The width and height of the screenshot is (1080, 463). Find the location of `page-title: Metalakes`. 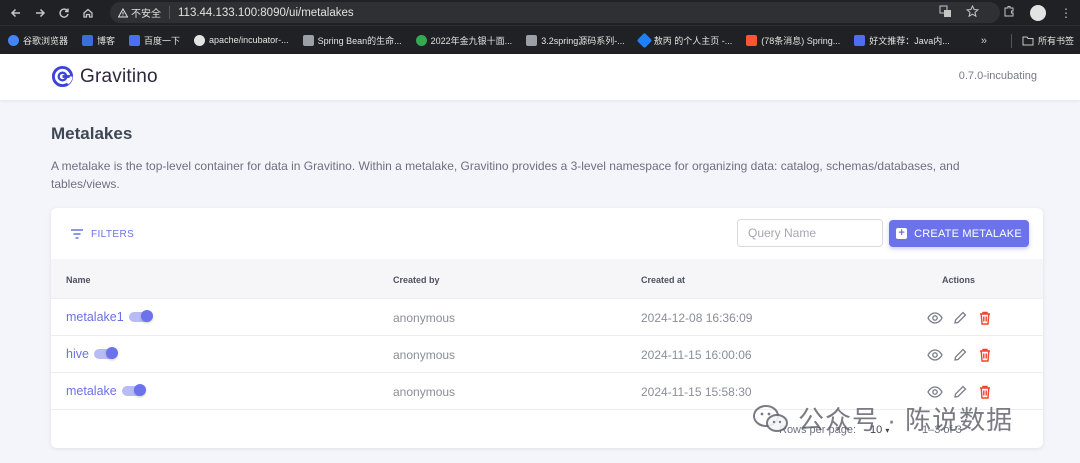

page-title: Metalakes is located at coordinates (92, 133).